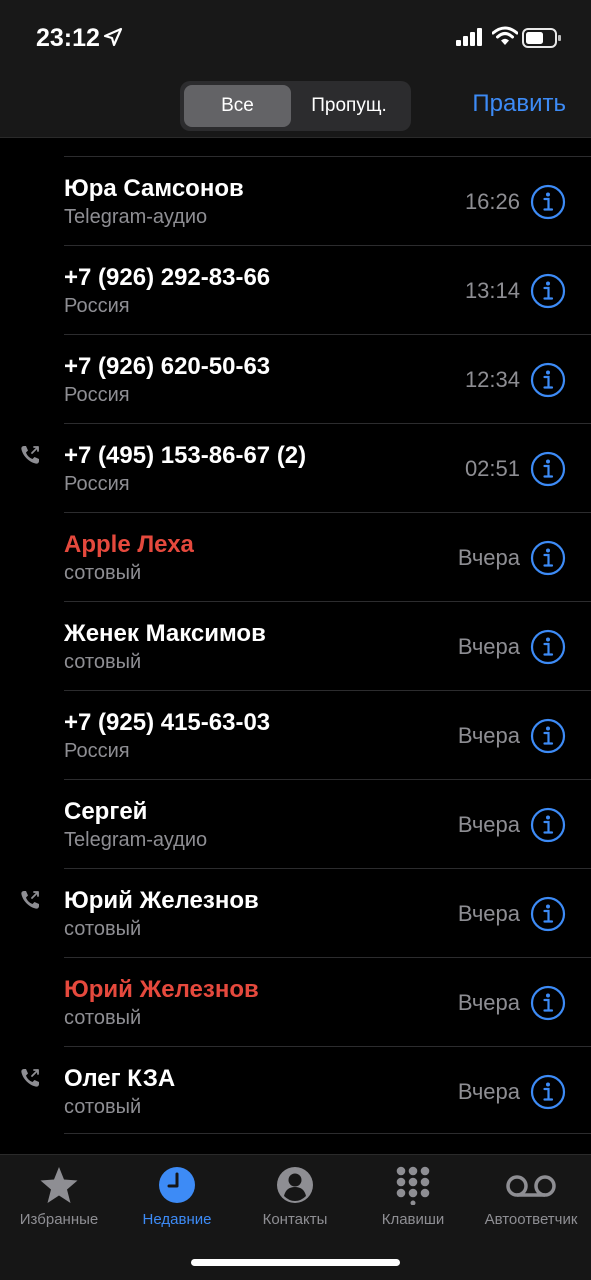 This screenshot has width=591, height=1280. What do you see at coordinates (177, 1185) in the screenshot?
I see `clock-icon` at bounding box center [177, 1185].